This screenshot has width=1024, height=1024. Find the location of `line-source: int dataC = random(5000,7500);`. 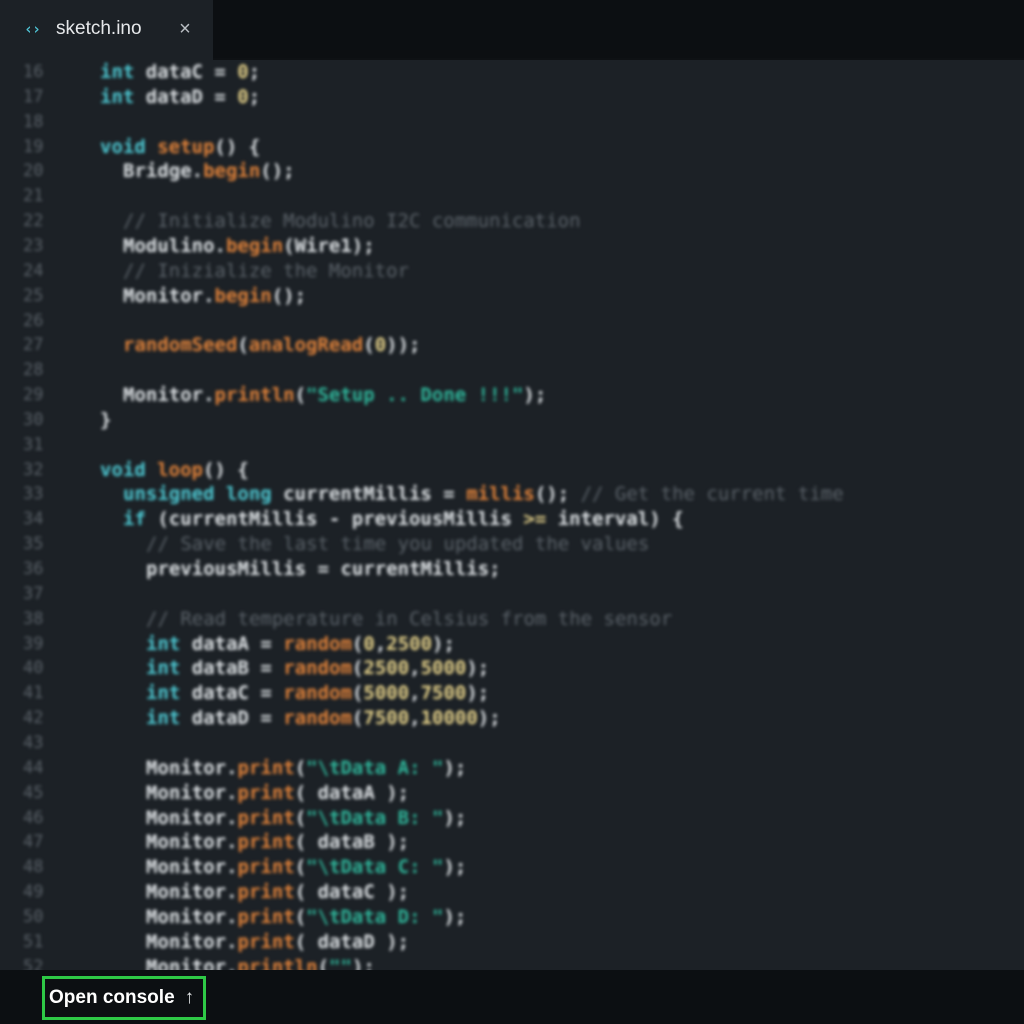

line-source: int dataC = random(5000,7500); is located at coordinates (317, 693).